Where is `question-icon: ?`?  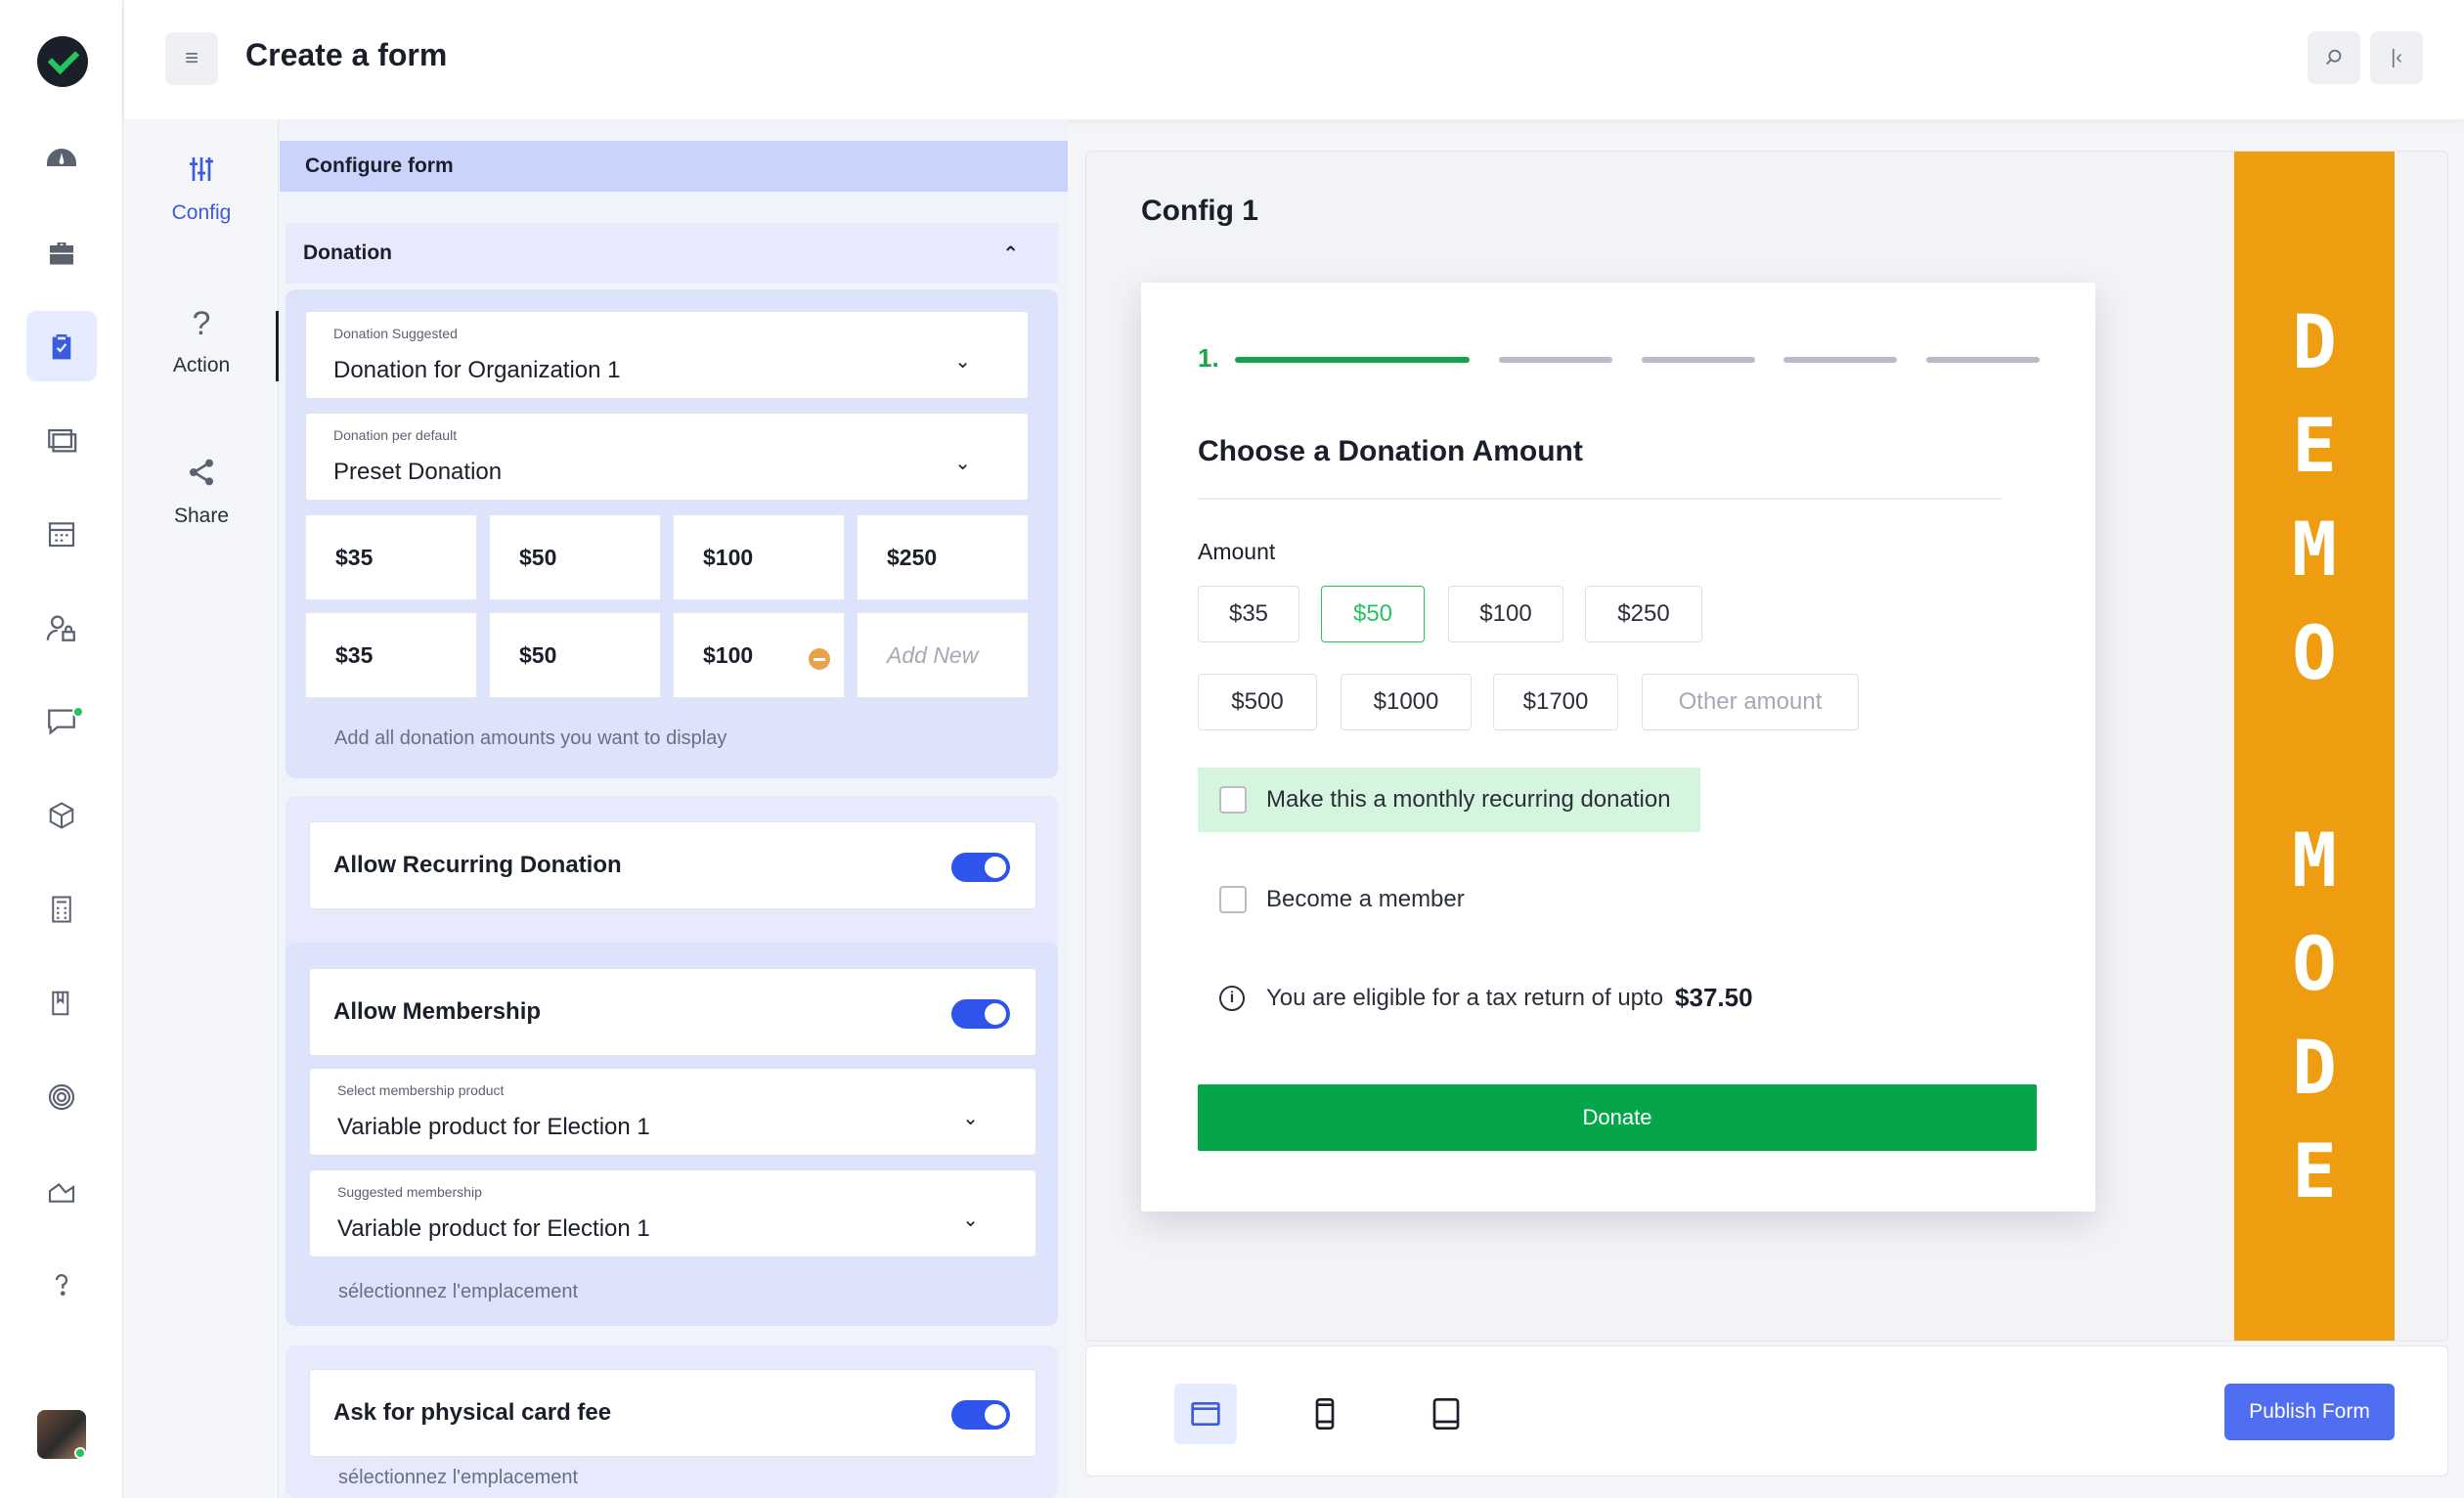 question-icon: ? is located at coordinates (201, 323).